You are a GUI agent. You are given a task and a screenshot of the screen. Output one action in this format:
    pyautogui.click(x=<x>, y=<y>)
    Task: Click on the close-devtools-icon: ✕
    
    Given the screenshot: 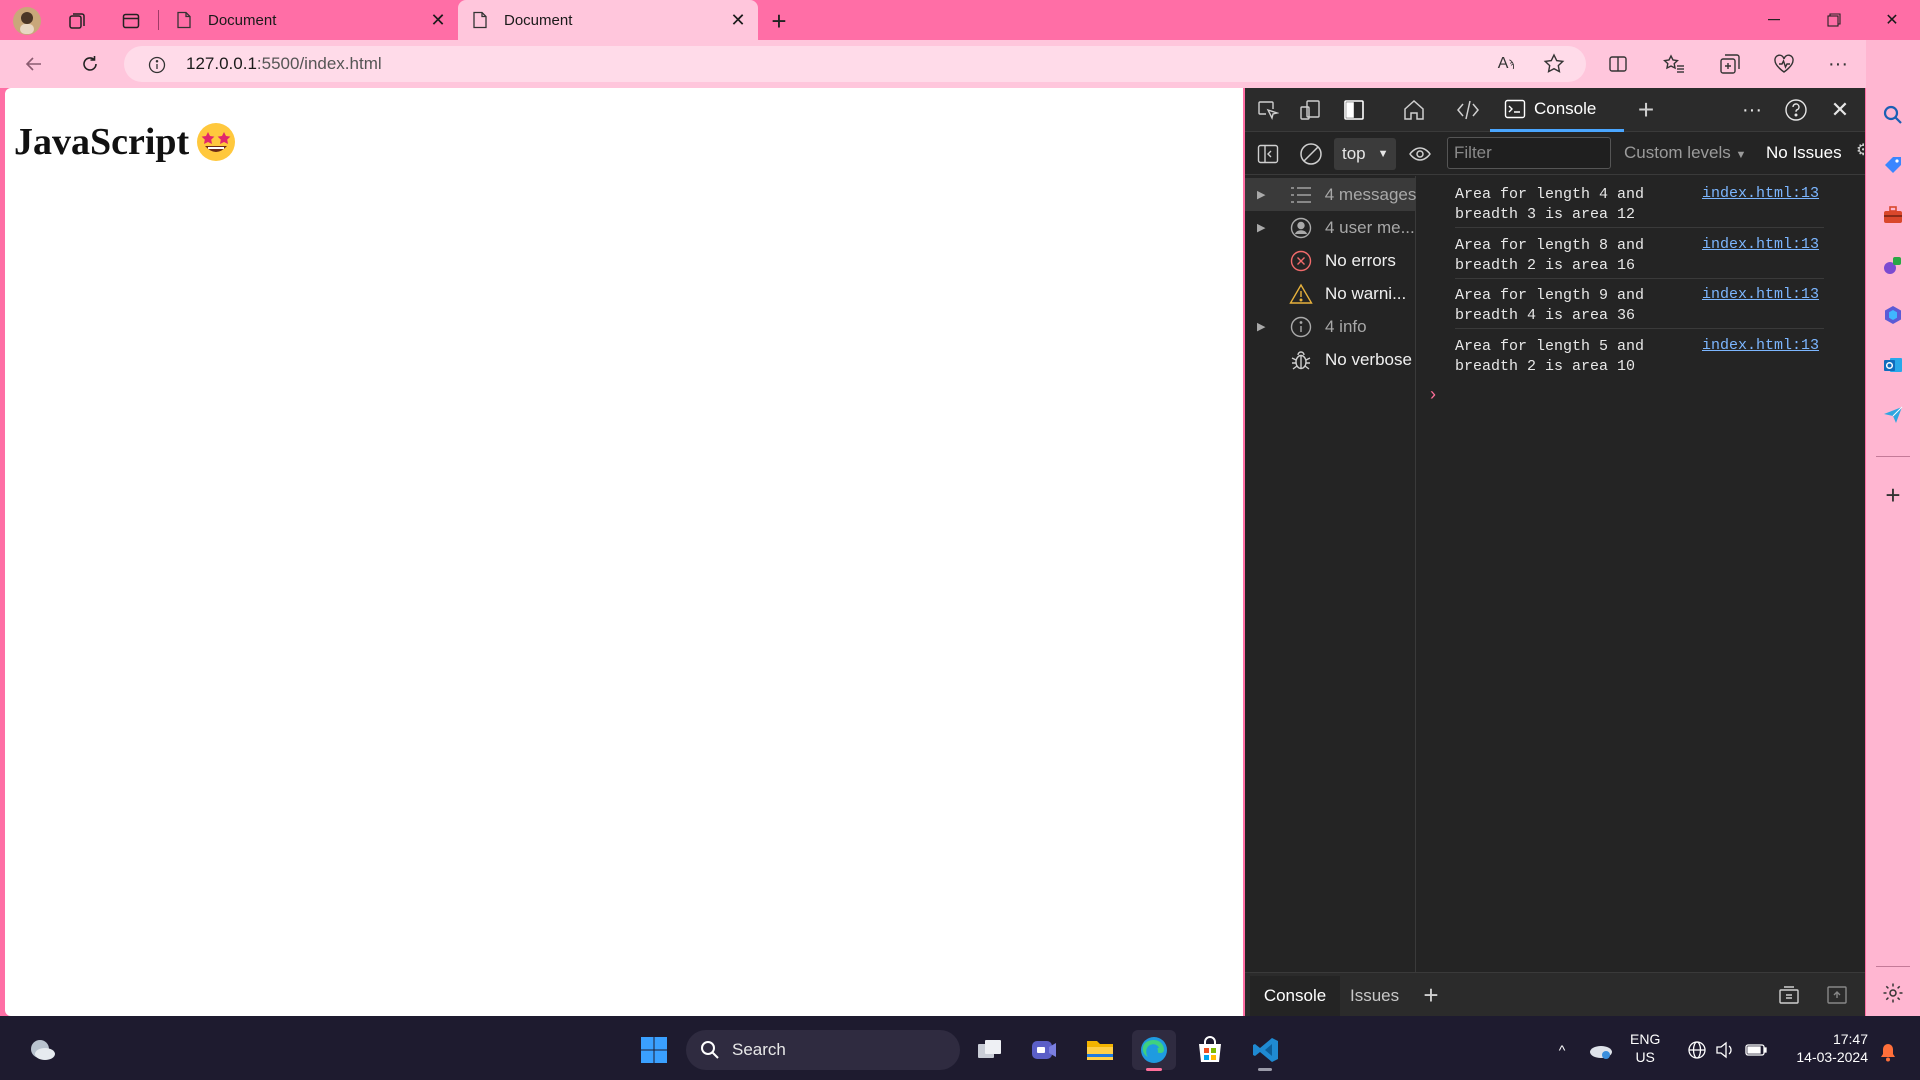 What is the action you would take?
    pyautogui.click(x=1840, y=110)
    